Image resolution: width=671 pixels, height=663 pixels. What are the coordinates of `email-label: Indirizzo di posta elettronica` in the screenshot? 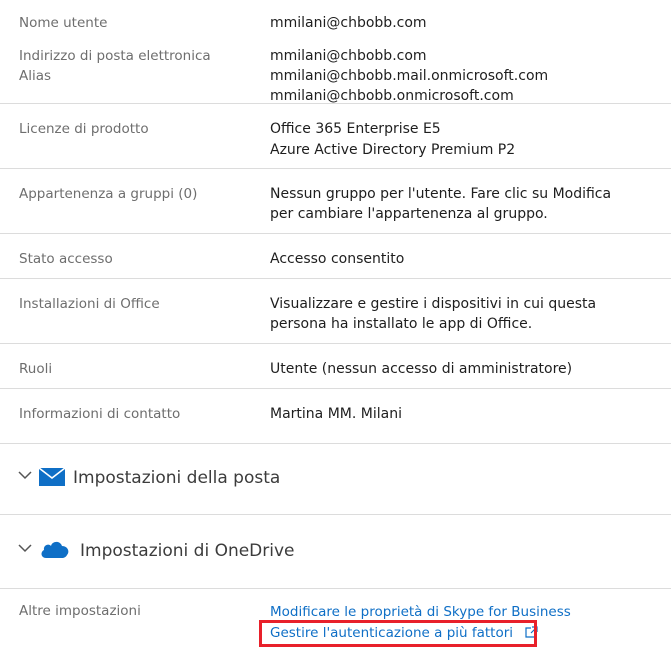 It's located at (115, 56).